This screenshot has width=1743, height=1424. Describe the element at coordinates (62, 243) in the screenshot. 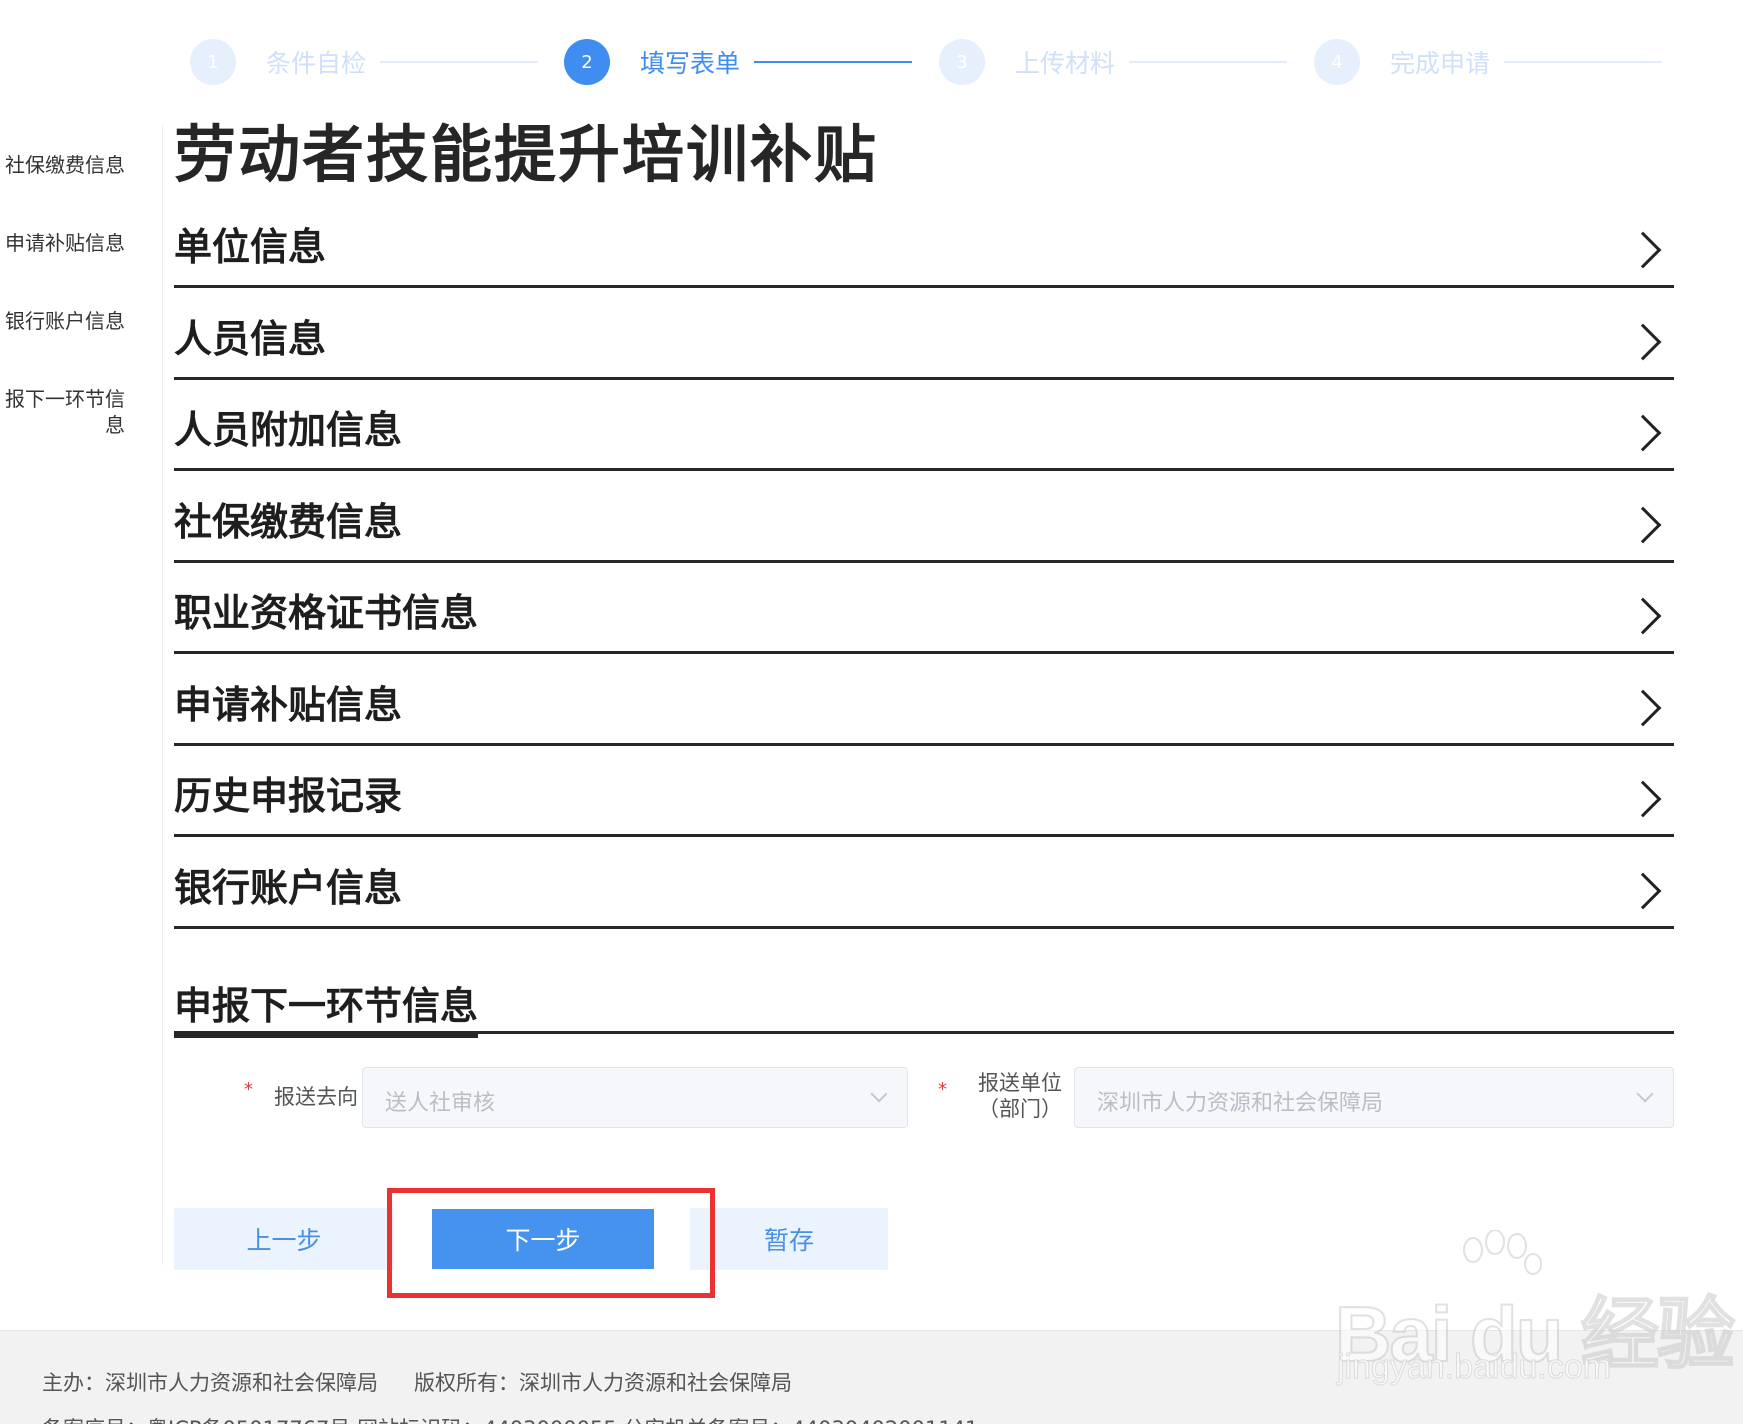

I see `anchor-item-subsidy: 申请补贴信息` at that location.